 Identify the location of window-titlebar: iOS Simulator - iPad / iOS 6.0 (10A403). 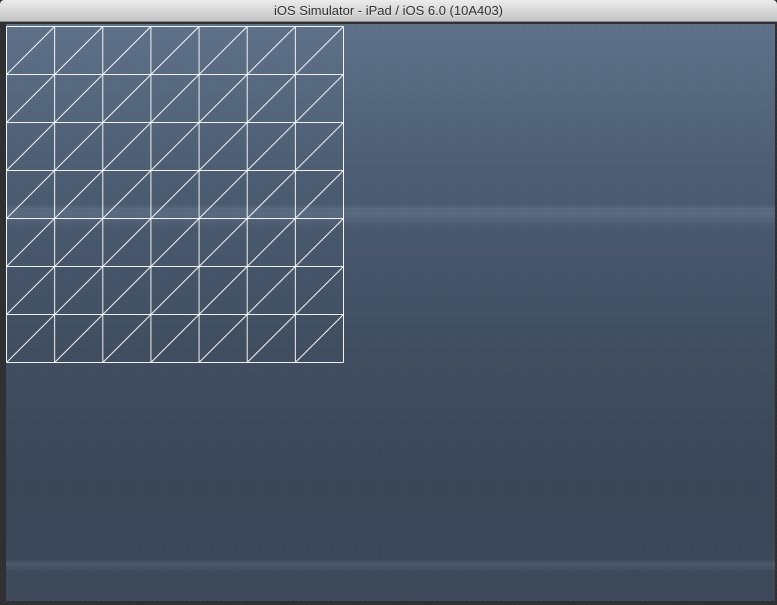
(388, 11).